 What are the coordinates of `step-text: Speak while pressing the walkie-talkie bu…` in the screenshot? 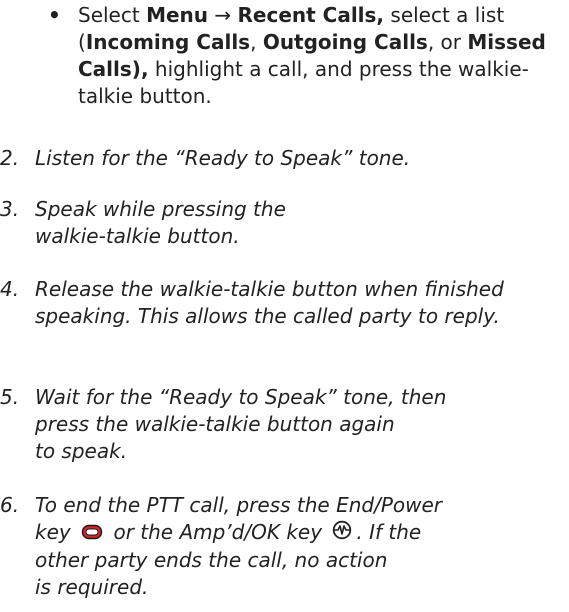 It's located at (160, 222).